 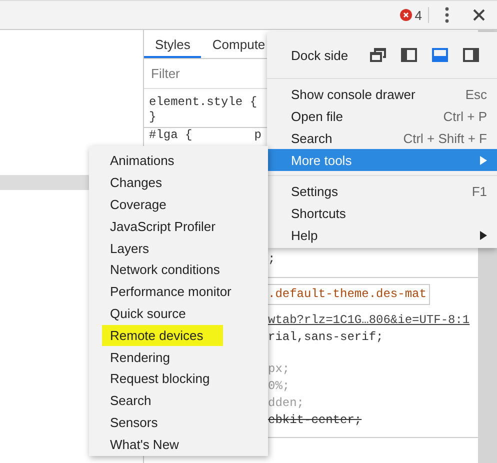 What do you see at coordinates (258, 135) in the screenshot?
I see `code-fragment: p` at bounding box center [258, 135].